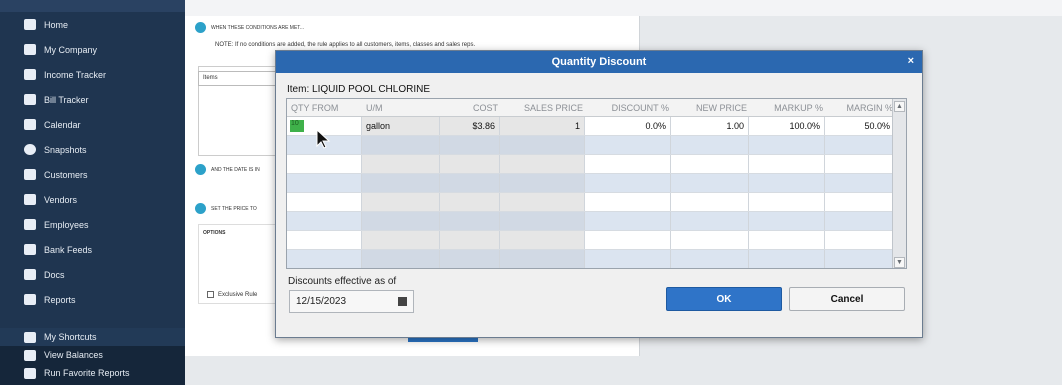 The width and height of the screenshot is (1062, 385). I want to click on ok-button: OK, so click(724, 299).